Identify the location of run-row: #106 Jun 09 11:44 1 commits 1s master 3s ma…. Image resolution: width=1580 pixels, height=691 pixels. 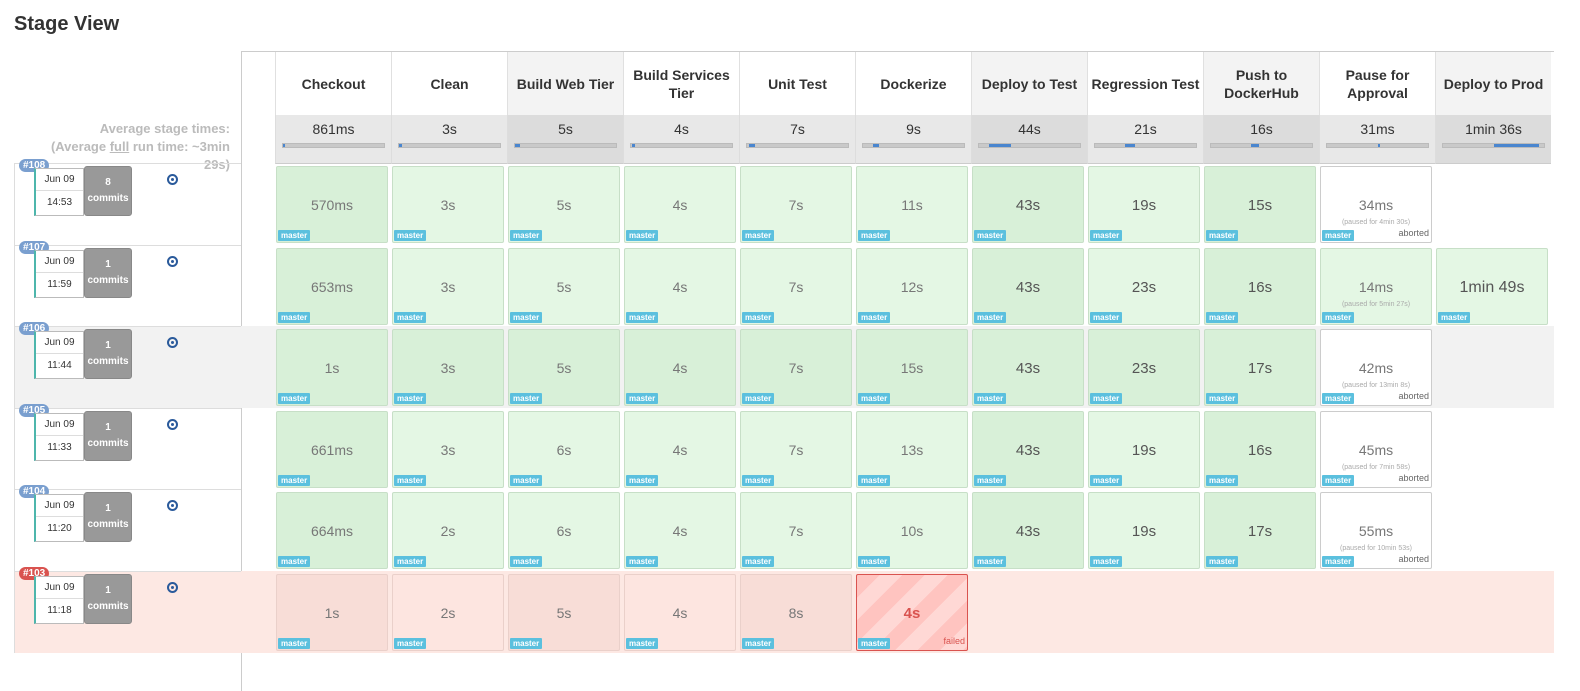
(784, 365).